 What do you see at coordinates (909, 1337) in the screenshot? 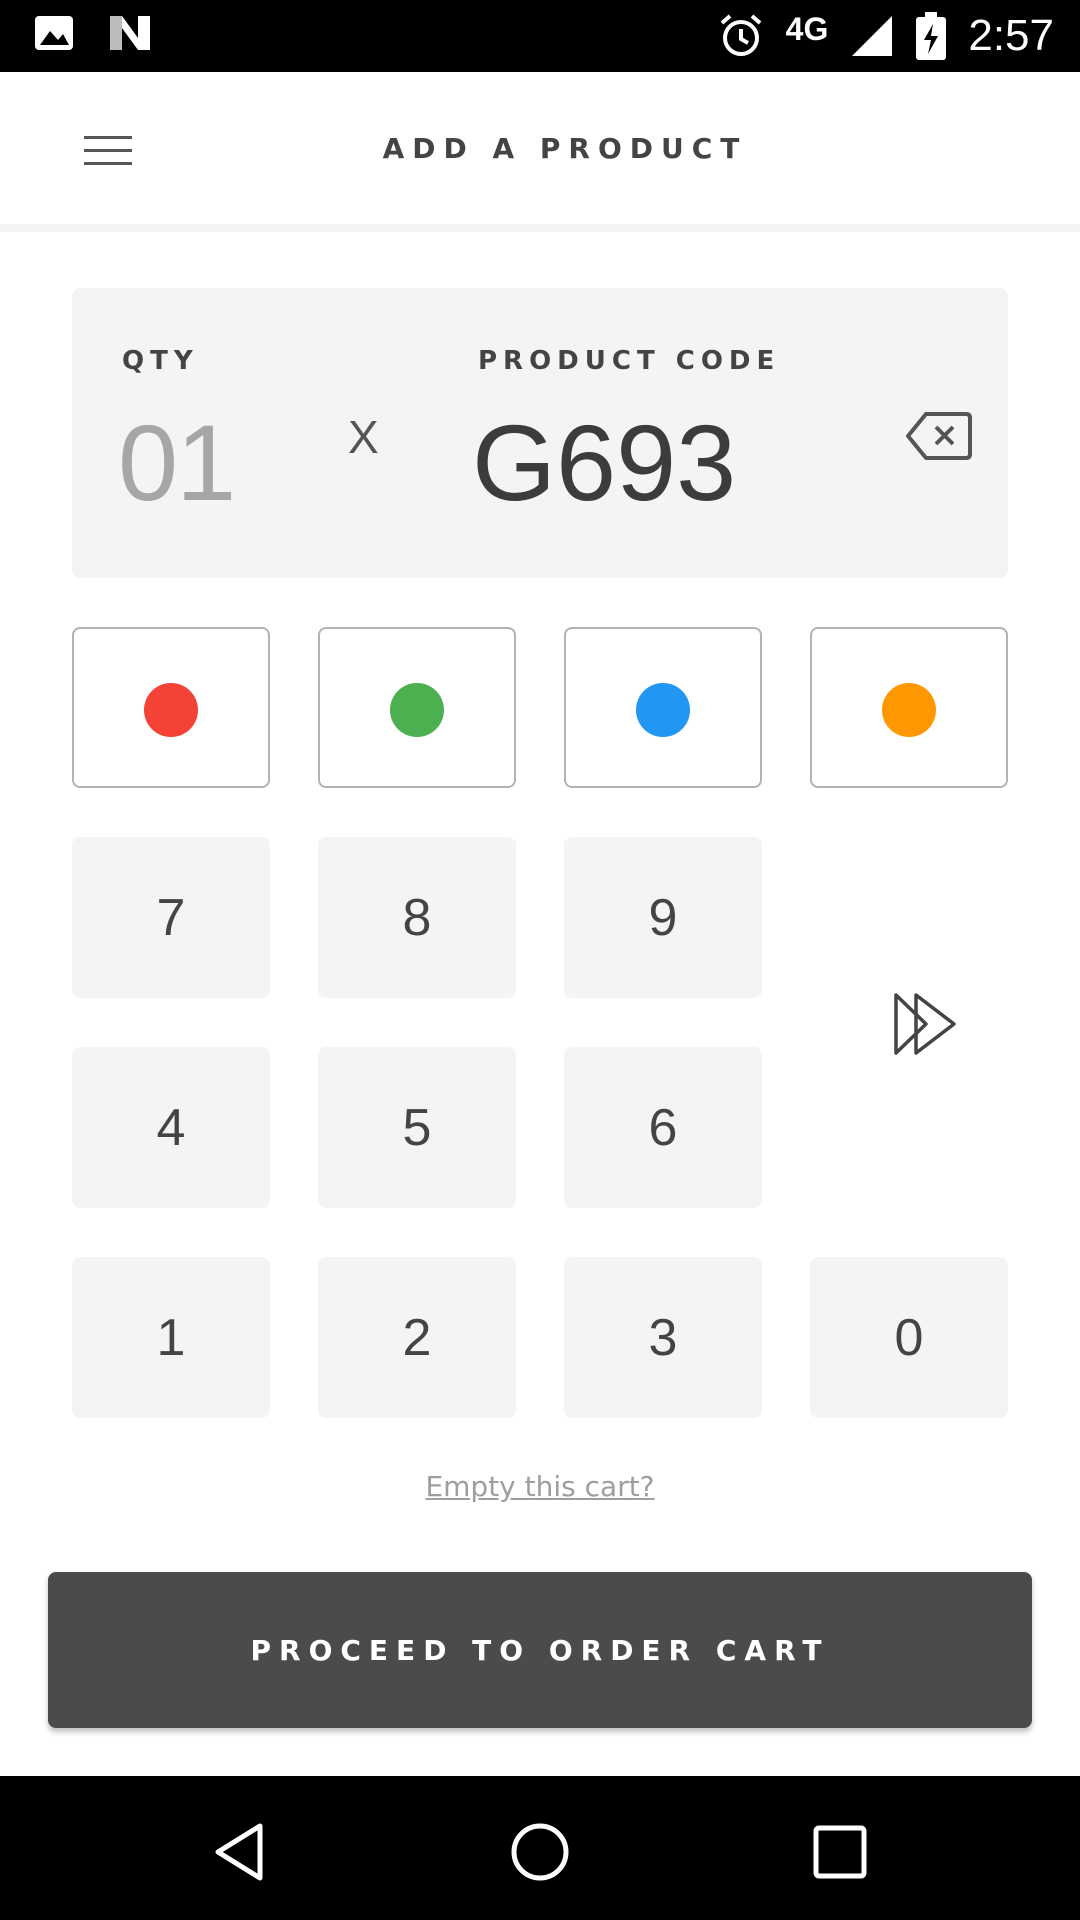
I see `key-0: 0` at bounding box center [909, 1337].